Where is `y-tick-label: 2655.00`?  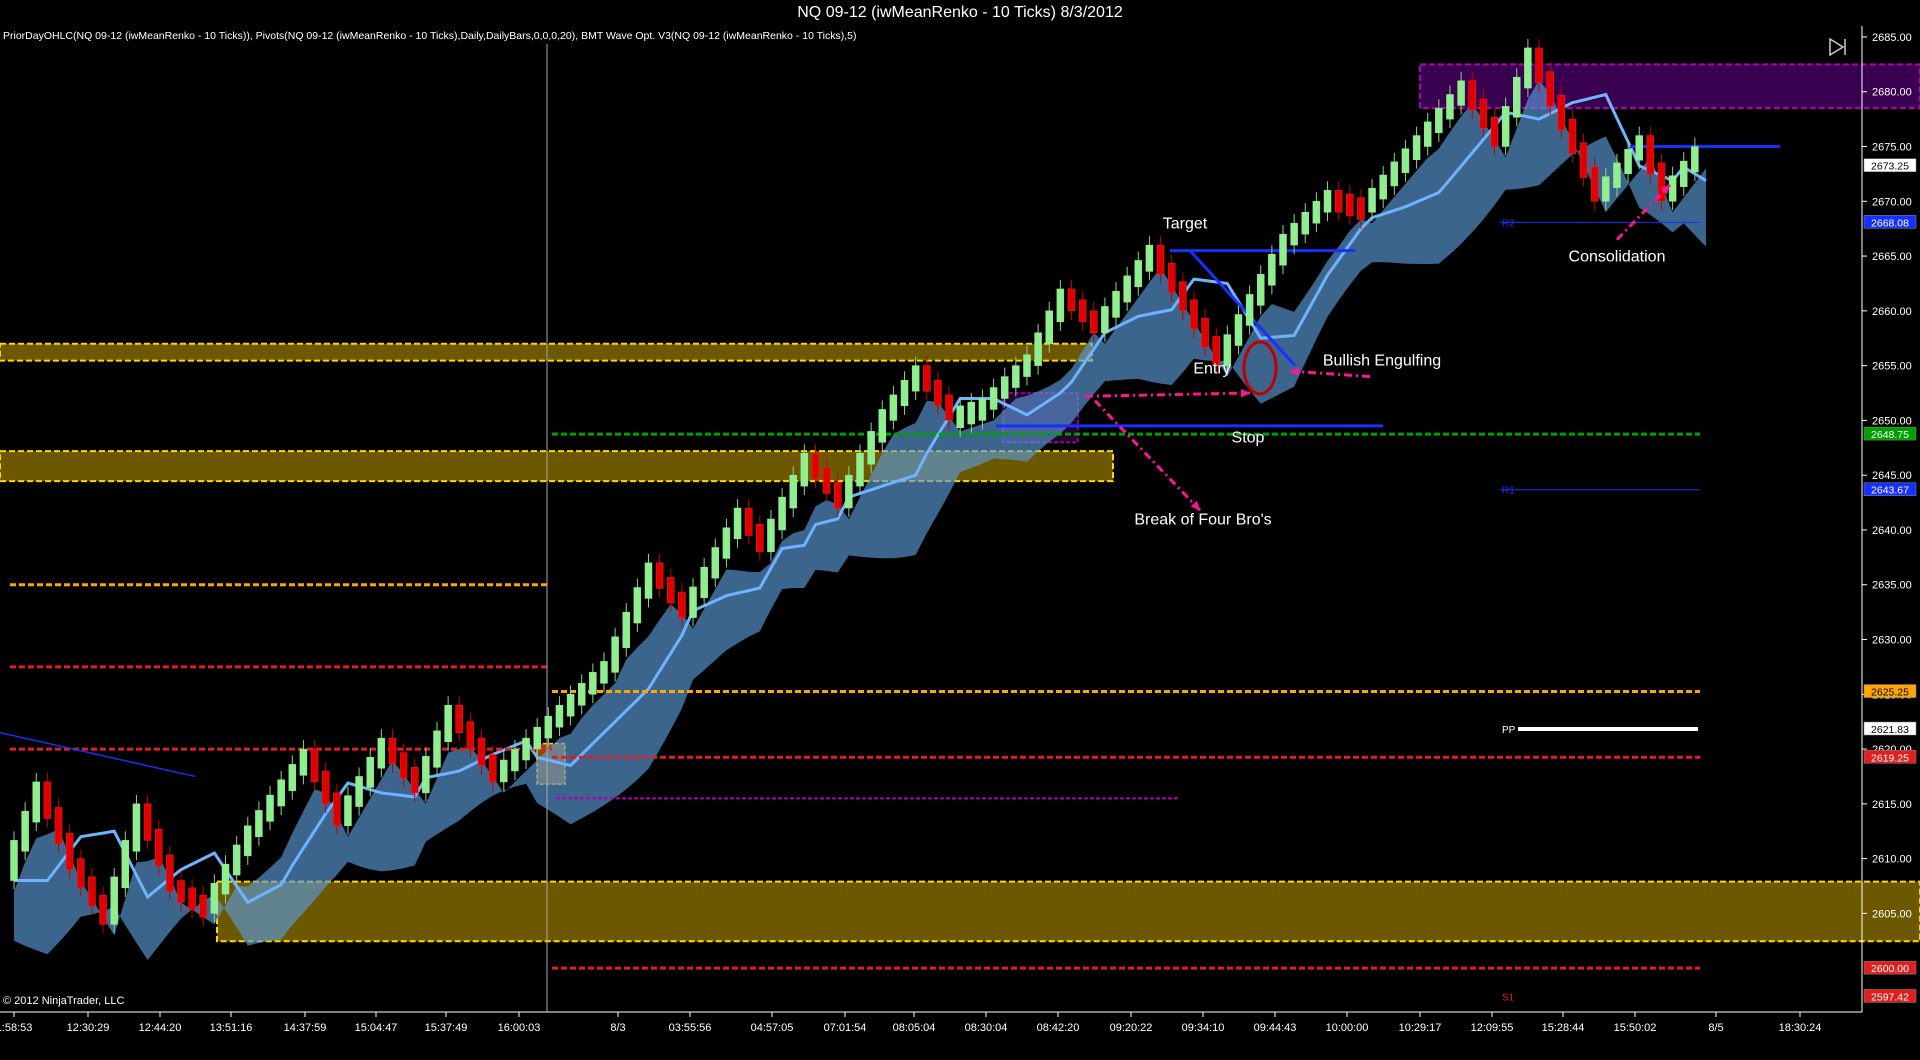
y-tick-label: 2655.00 is located at coordinates (1892, 367).